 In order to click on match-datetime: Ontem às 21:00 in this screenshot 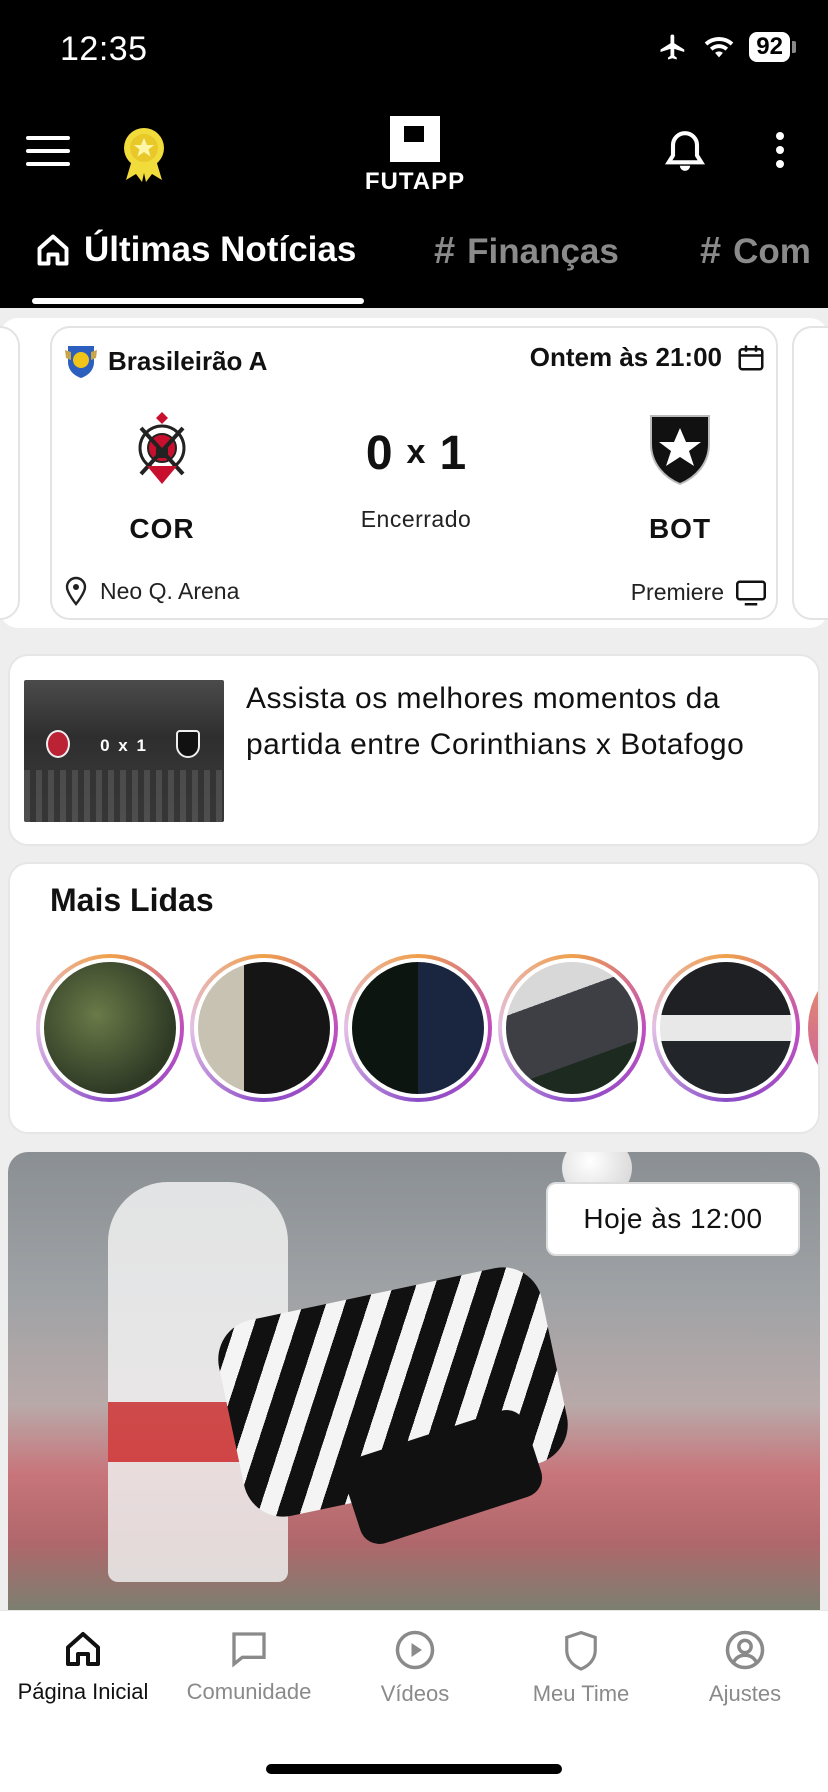, I will do `click(648, 357)`.